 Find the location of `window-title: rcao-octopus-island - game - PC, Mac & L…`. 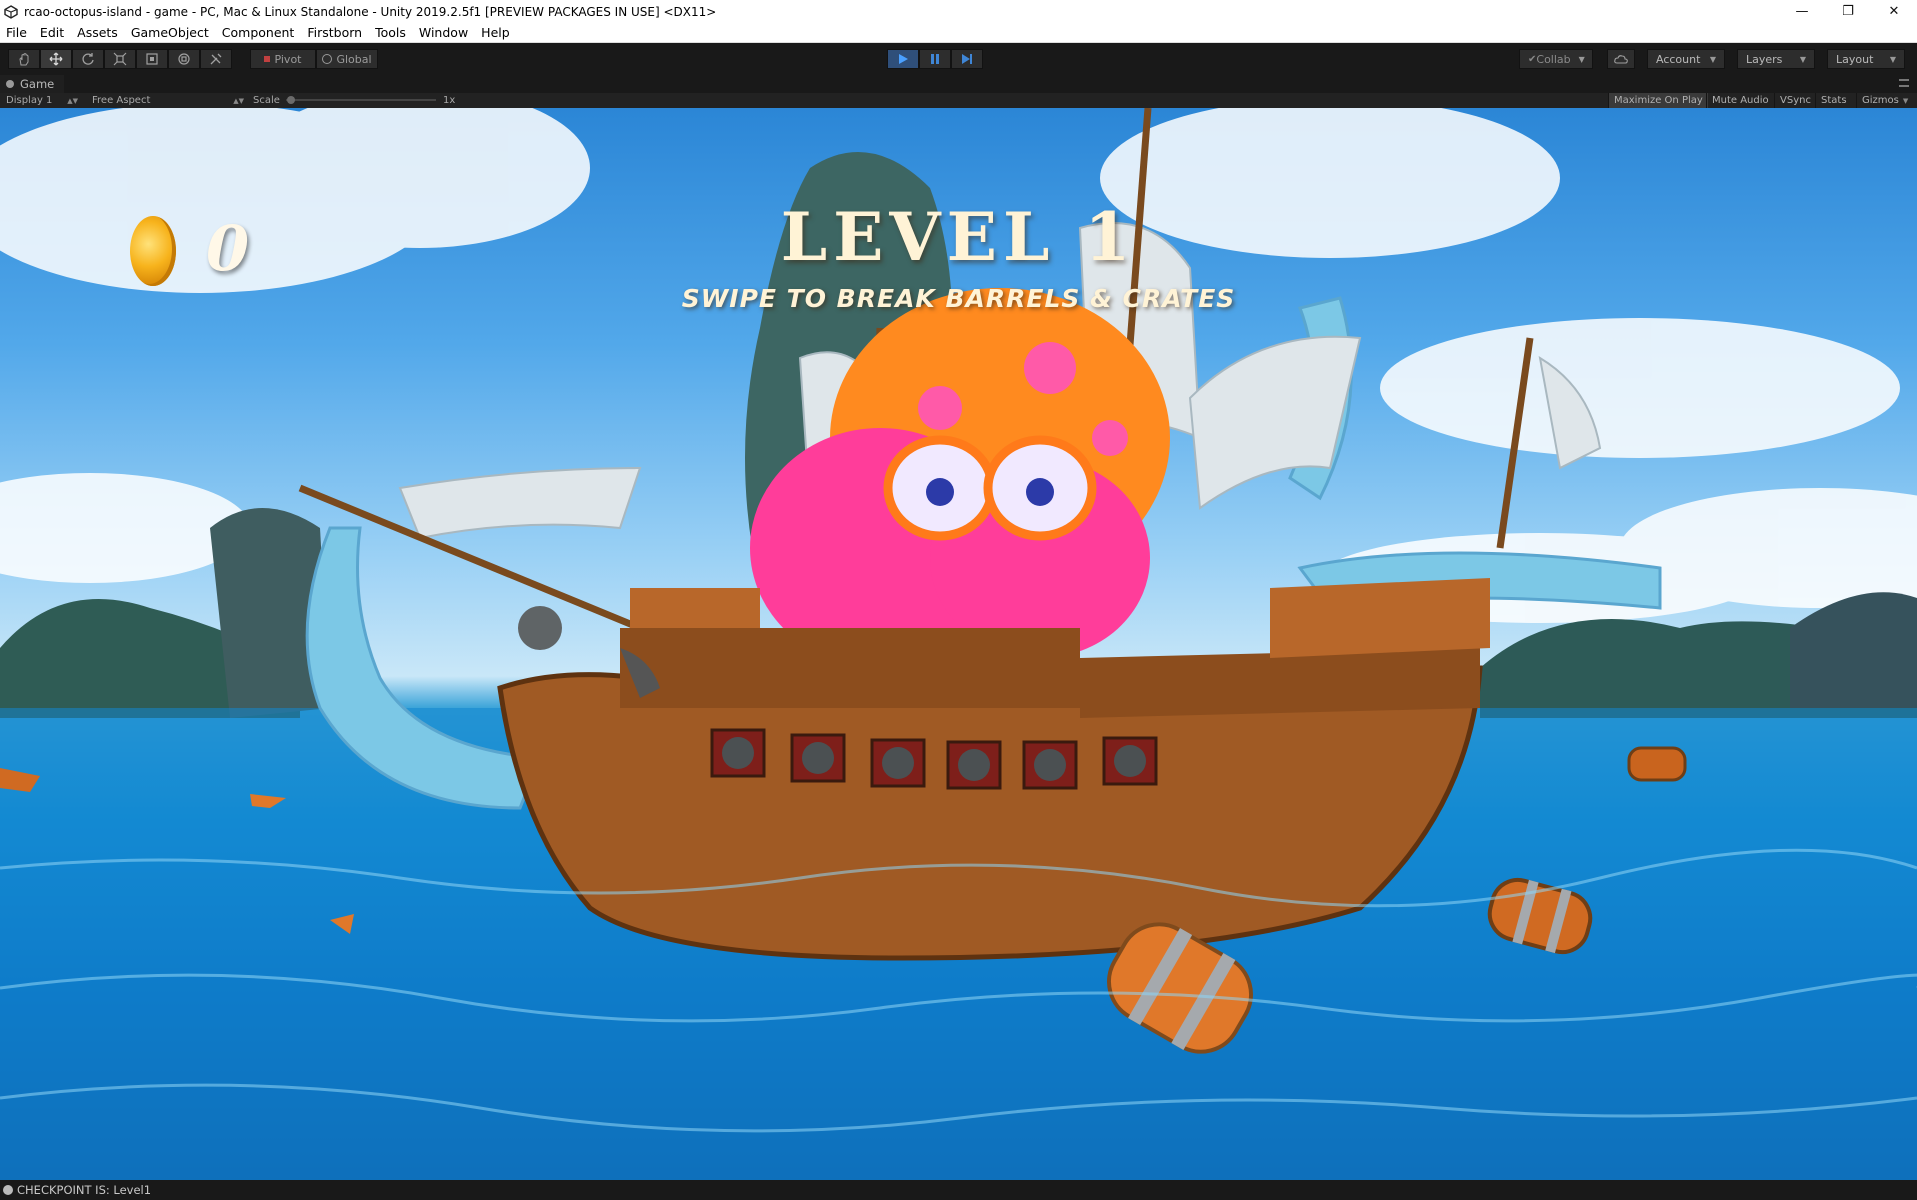

window-title: rcao-octopus-island - game - PC, Mac & L… is located at coordinates (370, 11).